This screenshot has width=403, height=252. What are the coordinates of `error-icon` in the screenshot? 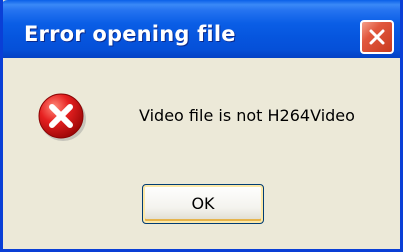 It's located at (62, 117).